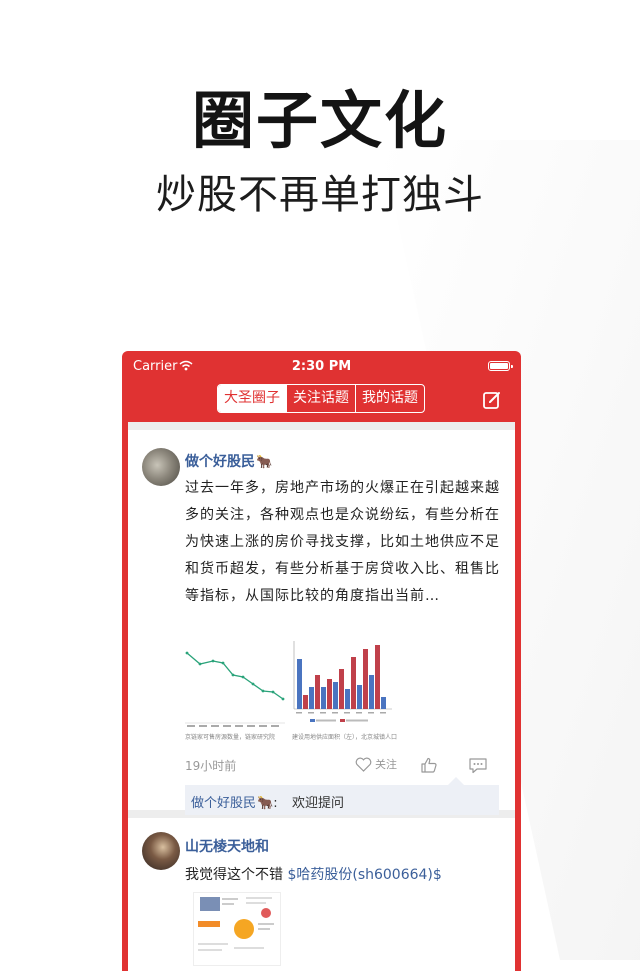  I want to click on reply-box: 做个好股民🐂: 欢迎提问, so click(342, 800).